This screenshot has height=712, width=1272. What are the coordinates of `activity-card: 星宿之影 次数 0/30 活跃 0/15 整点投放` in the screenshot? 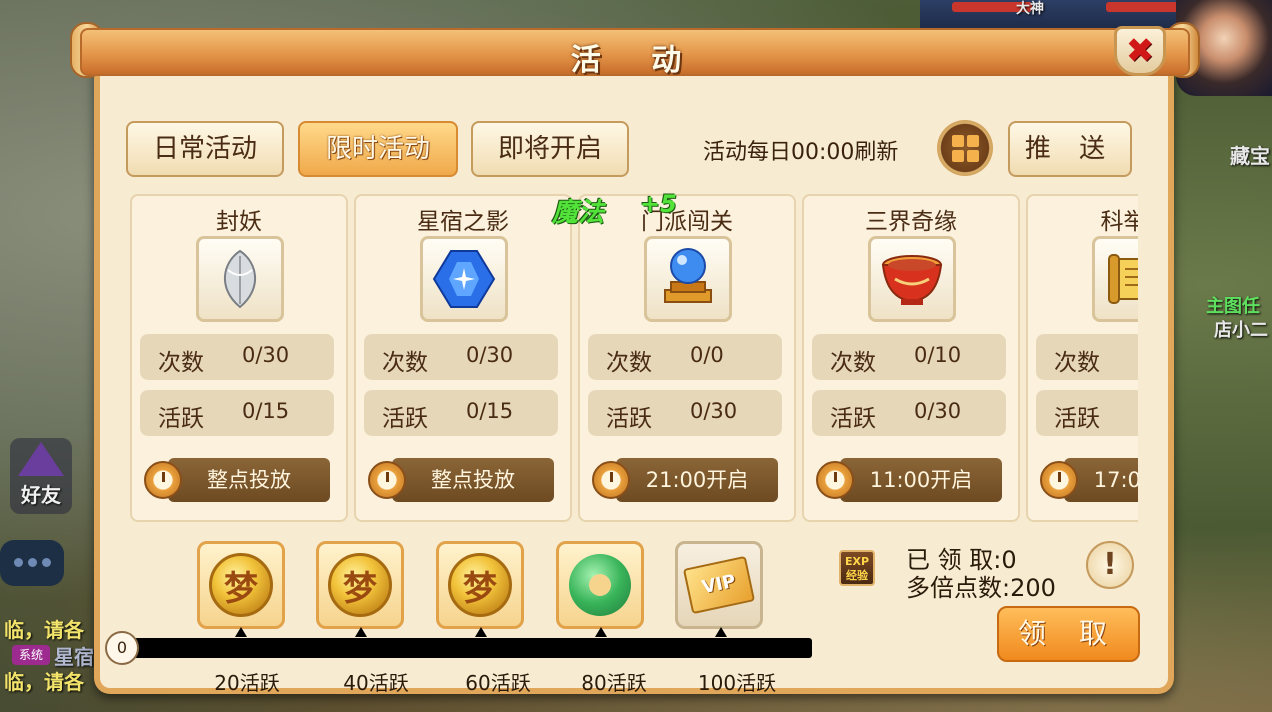 It's located at (463, 358).